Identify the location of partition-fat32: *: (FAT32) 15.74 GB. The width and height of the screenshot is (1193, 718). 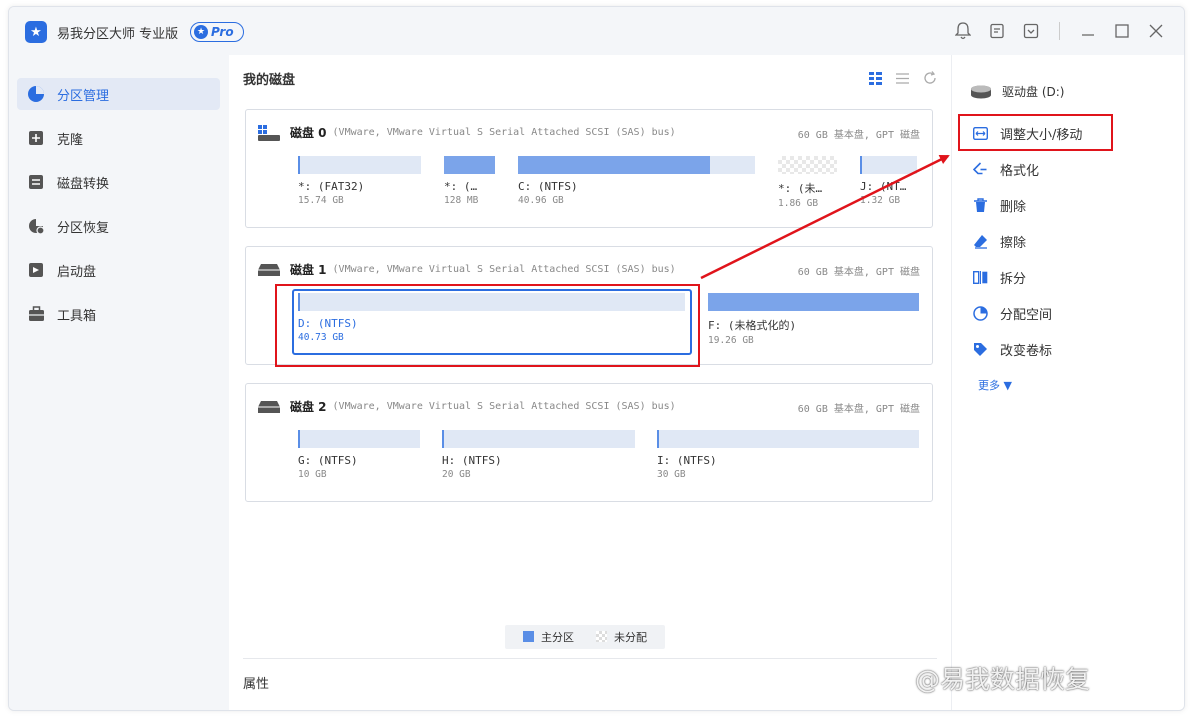
(359, 181).